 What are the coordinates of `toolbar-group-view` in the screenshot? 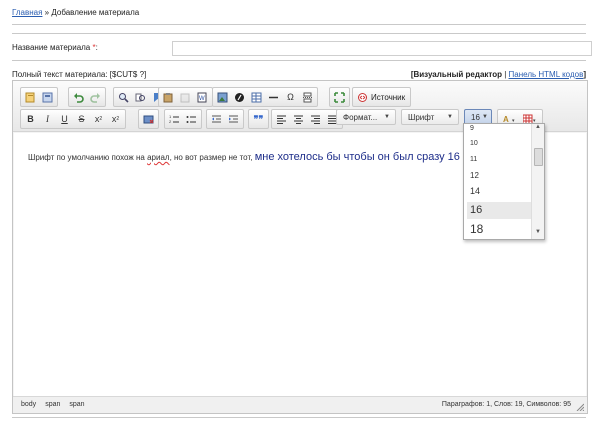 It's located at (339, 97).